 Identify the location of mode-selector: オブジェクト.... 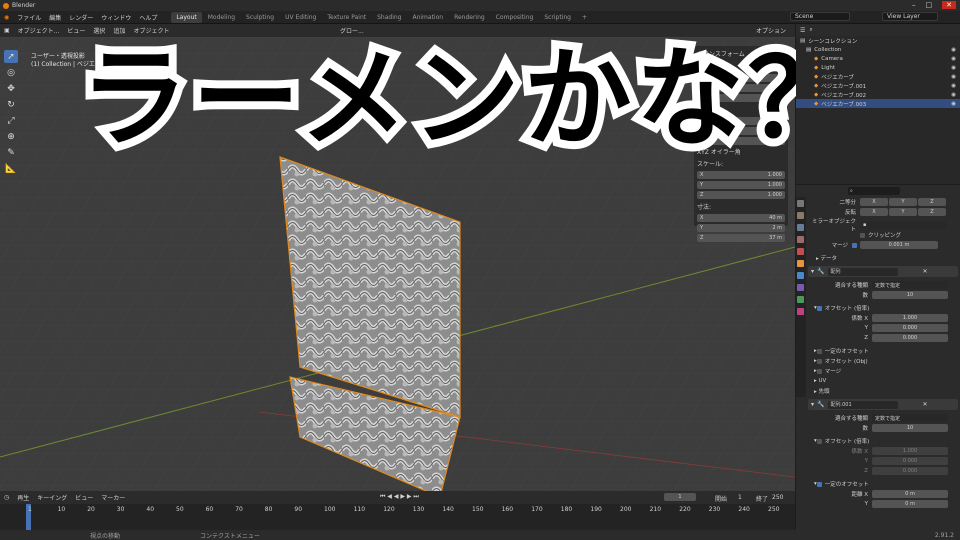
(39, 30).